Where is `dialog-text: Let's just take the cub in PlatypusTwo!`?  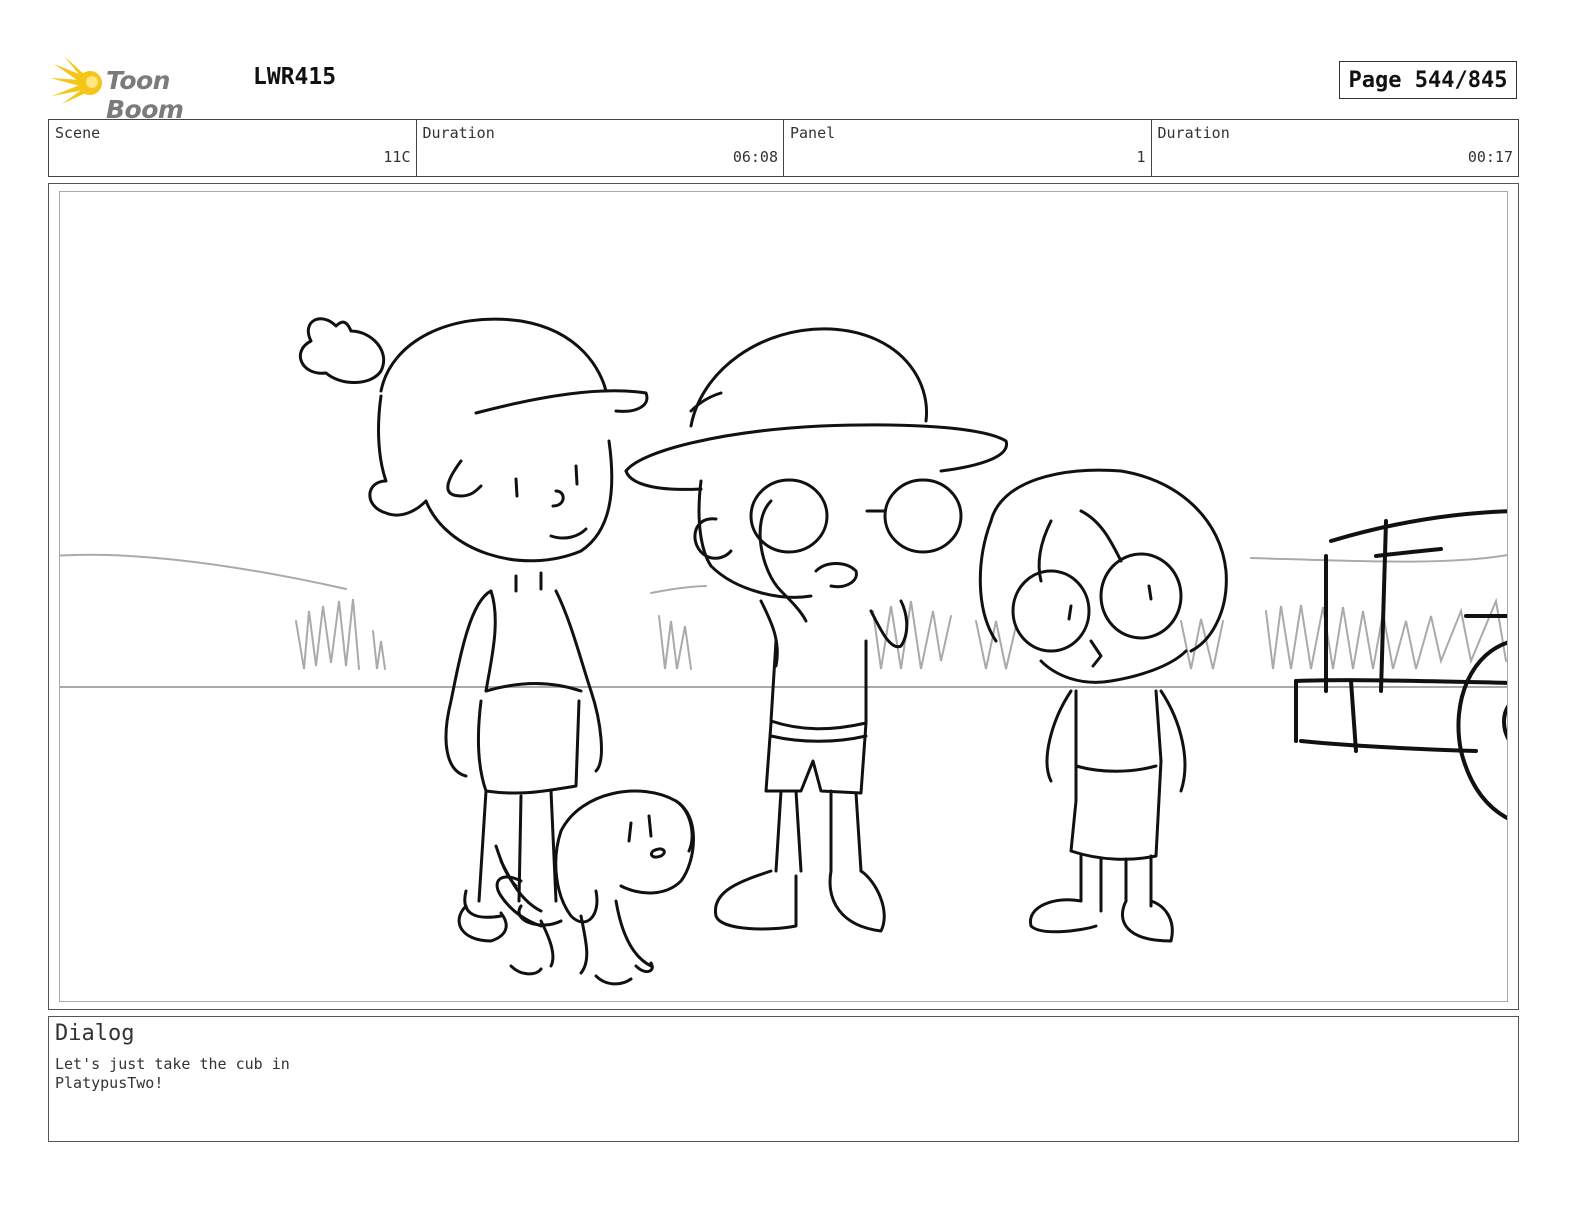
dialog-text: Let's just take the cub in PlatypusTwo! is located at coordinates (172, 1073).